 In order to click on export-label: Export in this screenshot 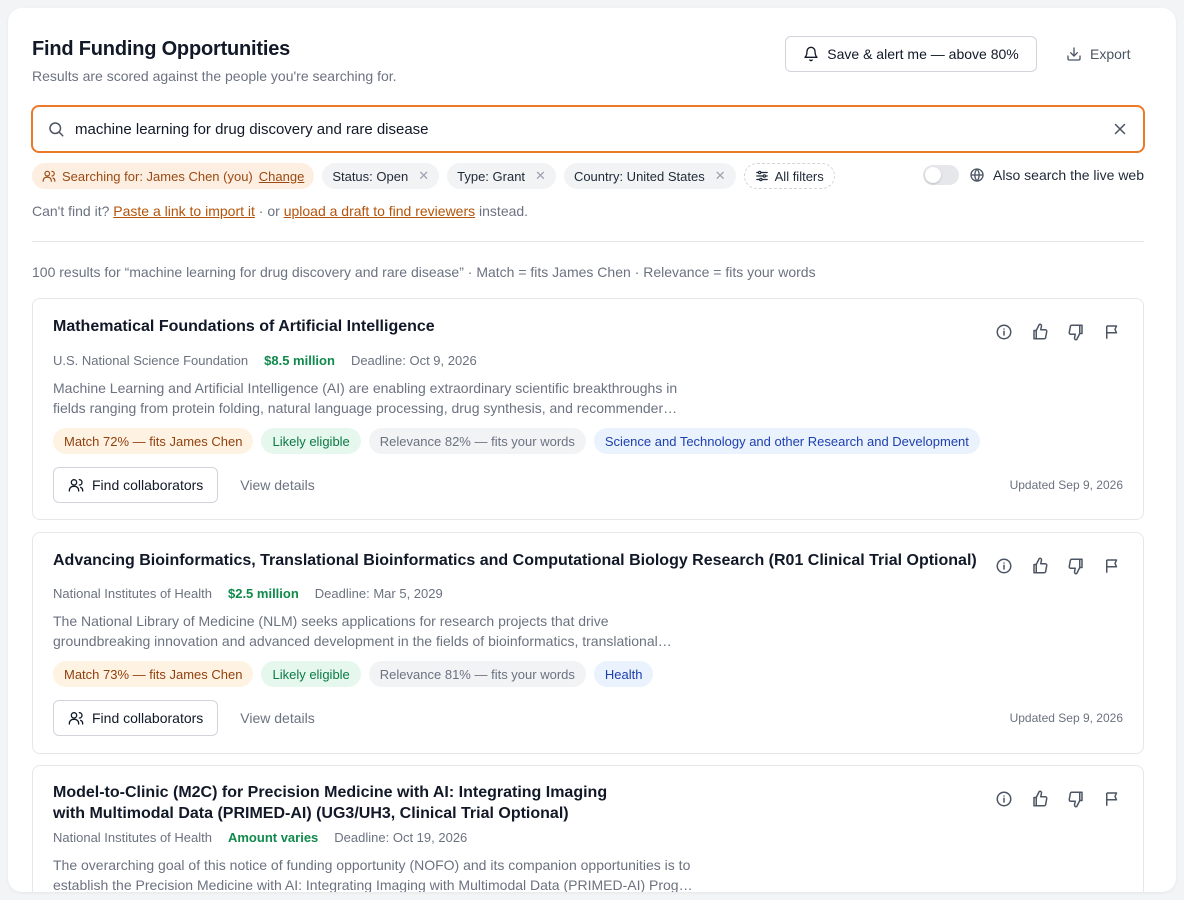, I will do `click(1110, 54)`.